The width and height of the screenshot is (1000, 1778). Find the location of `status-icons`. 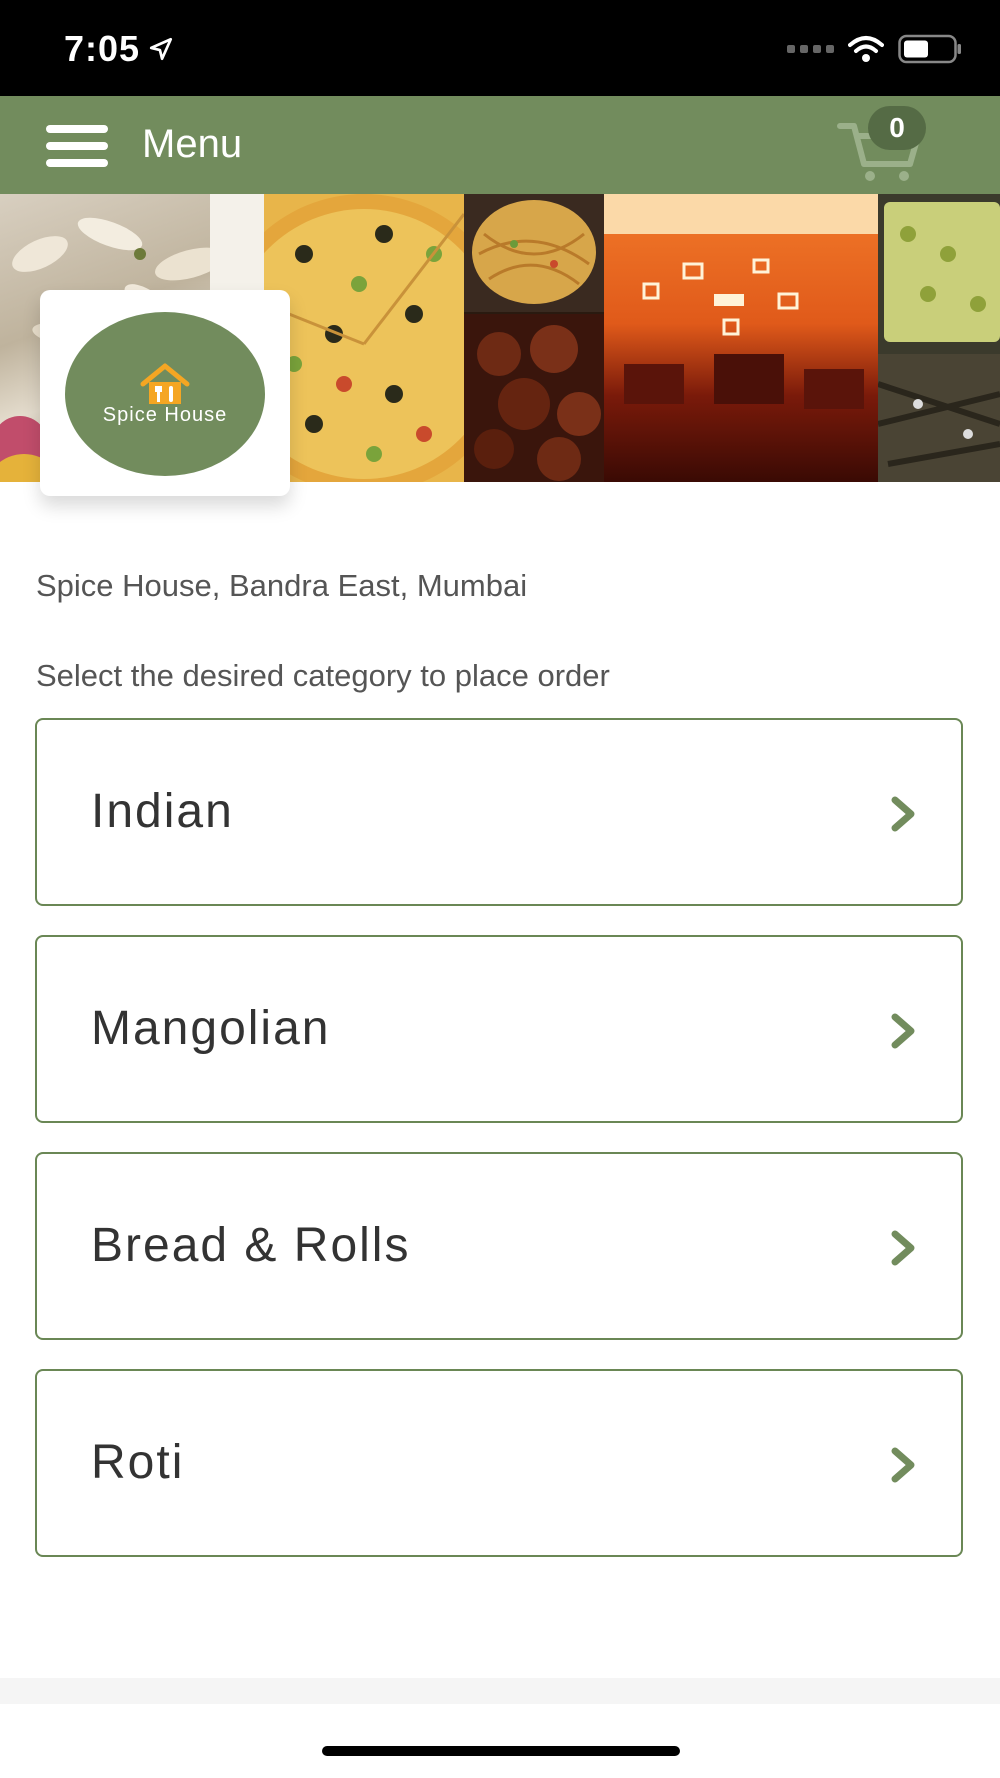

status-icons is located at coordinates (874, 49).